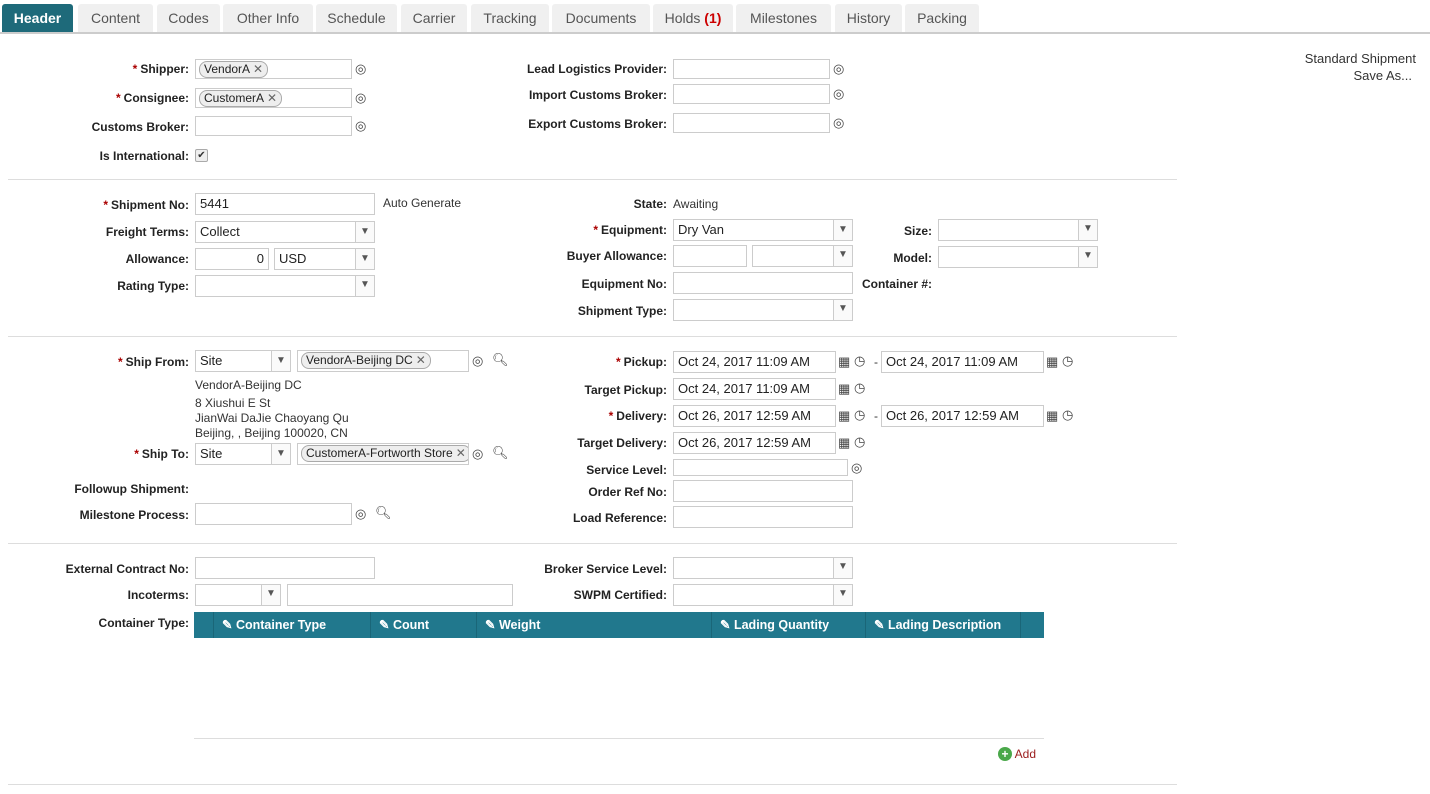  I want to click on external-contract-label: External Contract No:, so click(127, 569).